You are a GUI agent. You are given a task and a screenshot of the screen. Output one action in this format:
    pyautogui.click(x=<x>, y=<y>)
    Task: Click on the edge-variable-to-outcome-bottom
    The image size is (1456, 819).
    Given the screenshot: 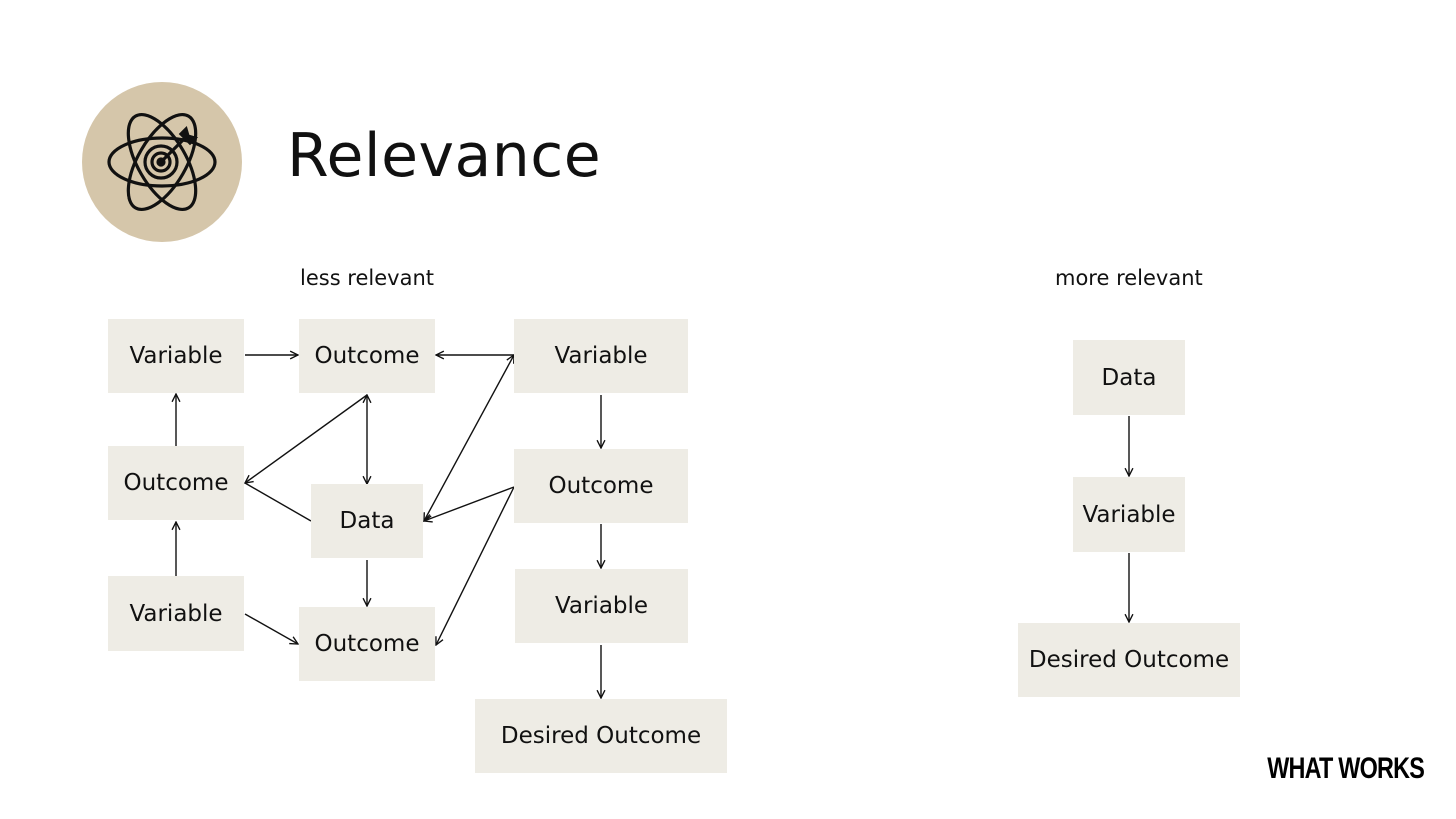 What is the action you would take?
    pyautogui.click(x=271, y=628)
    